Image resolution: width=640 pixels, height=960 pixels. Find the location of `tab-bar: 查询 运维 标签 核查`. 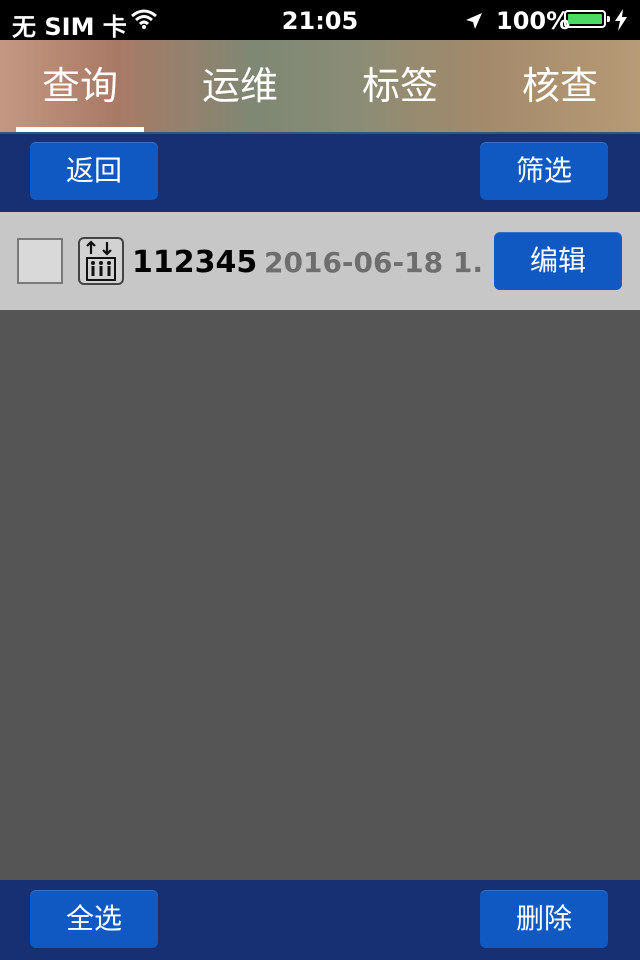

tab-bar: 查询 运维 标签 核查 is located at coordinates (320, 87).